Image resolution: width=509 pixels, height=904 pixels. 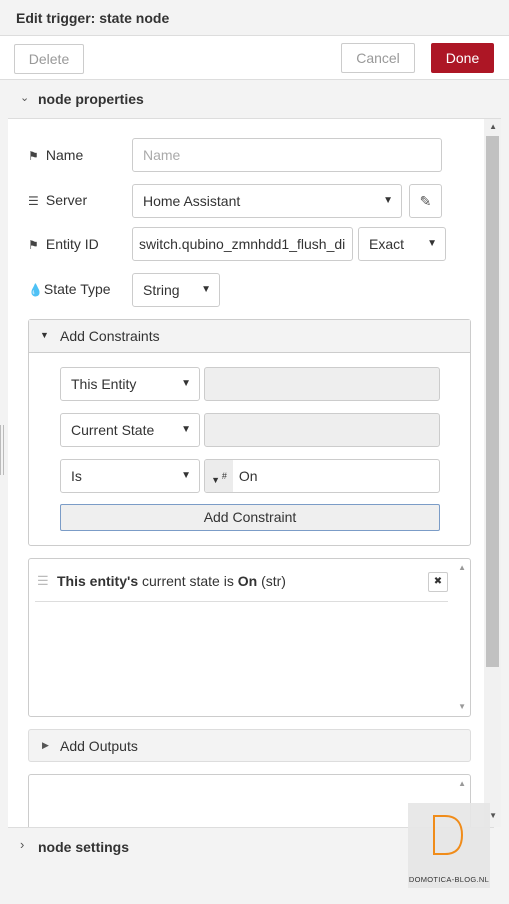 What do you see at coordinates (35, 290) in the screenshot?
I see `tint-icon: 💧` at bounding box center [35, 290].